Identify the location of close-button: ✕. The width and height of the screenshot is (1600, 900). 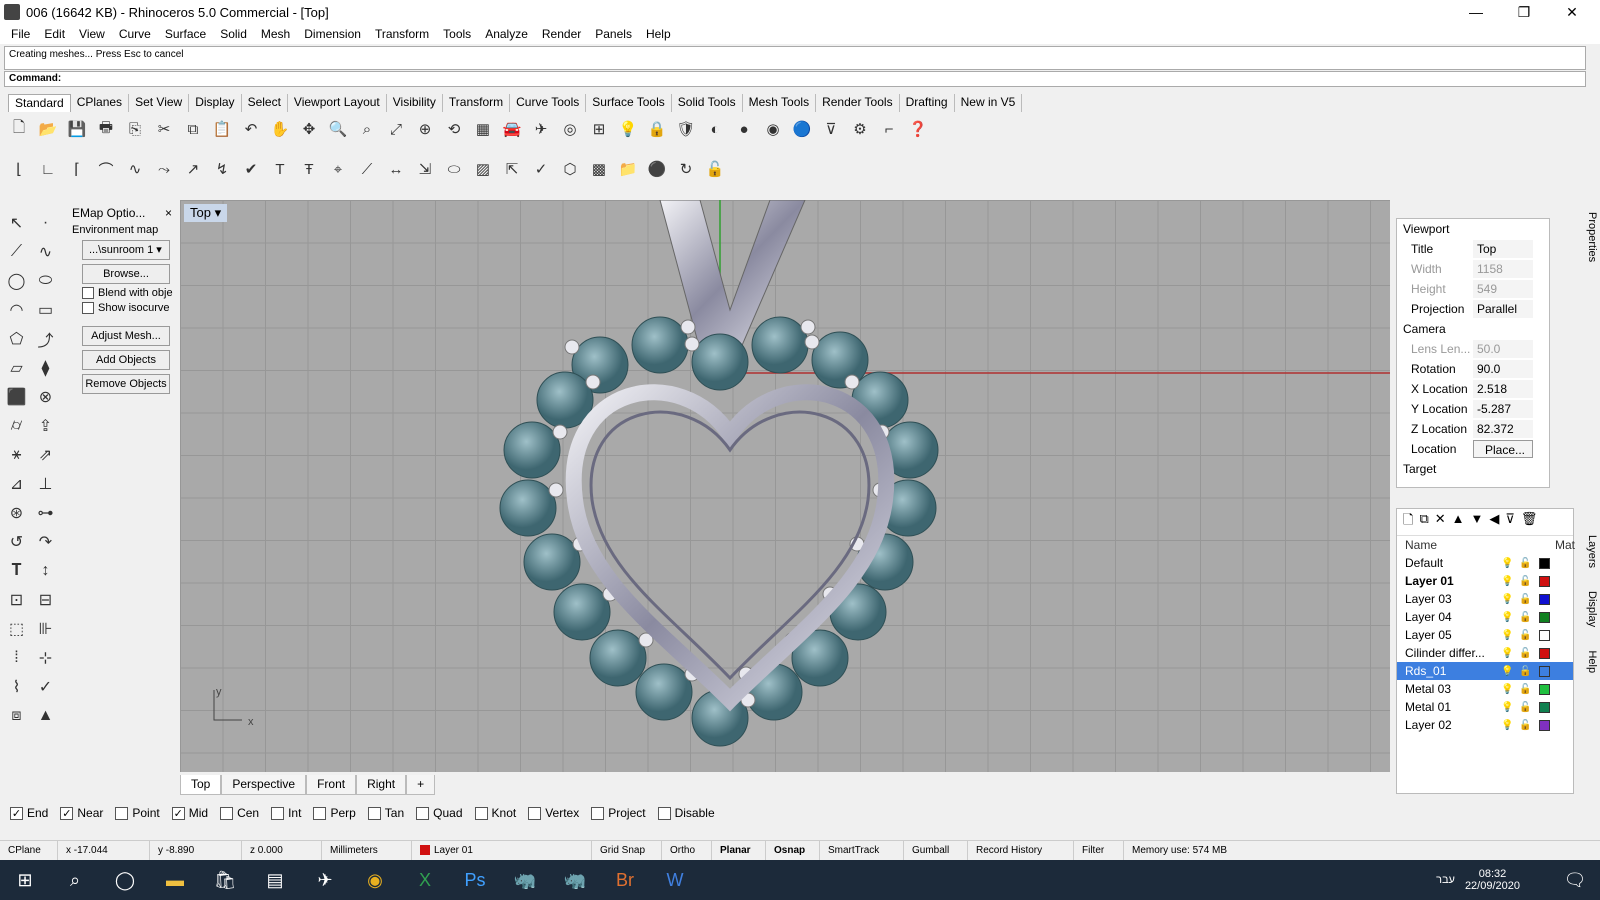
(1572, 12).